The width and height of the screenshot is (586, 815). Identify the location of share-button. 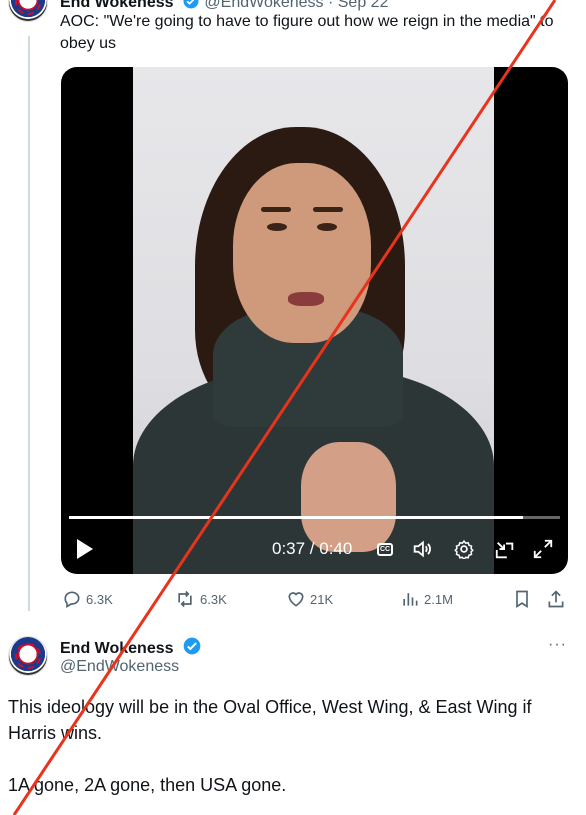
(558, 599).